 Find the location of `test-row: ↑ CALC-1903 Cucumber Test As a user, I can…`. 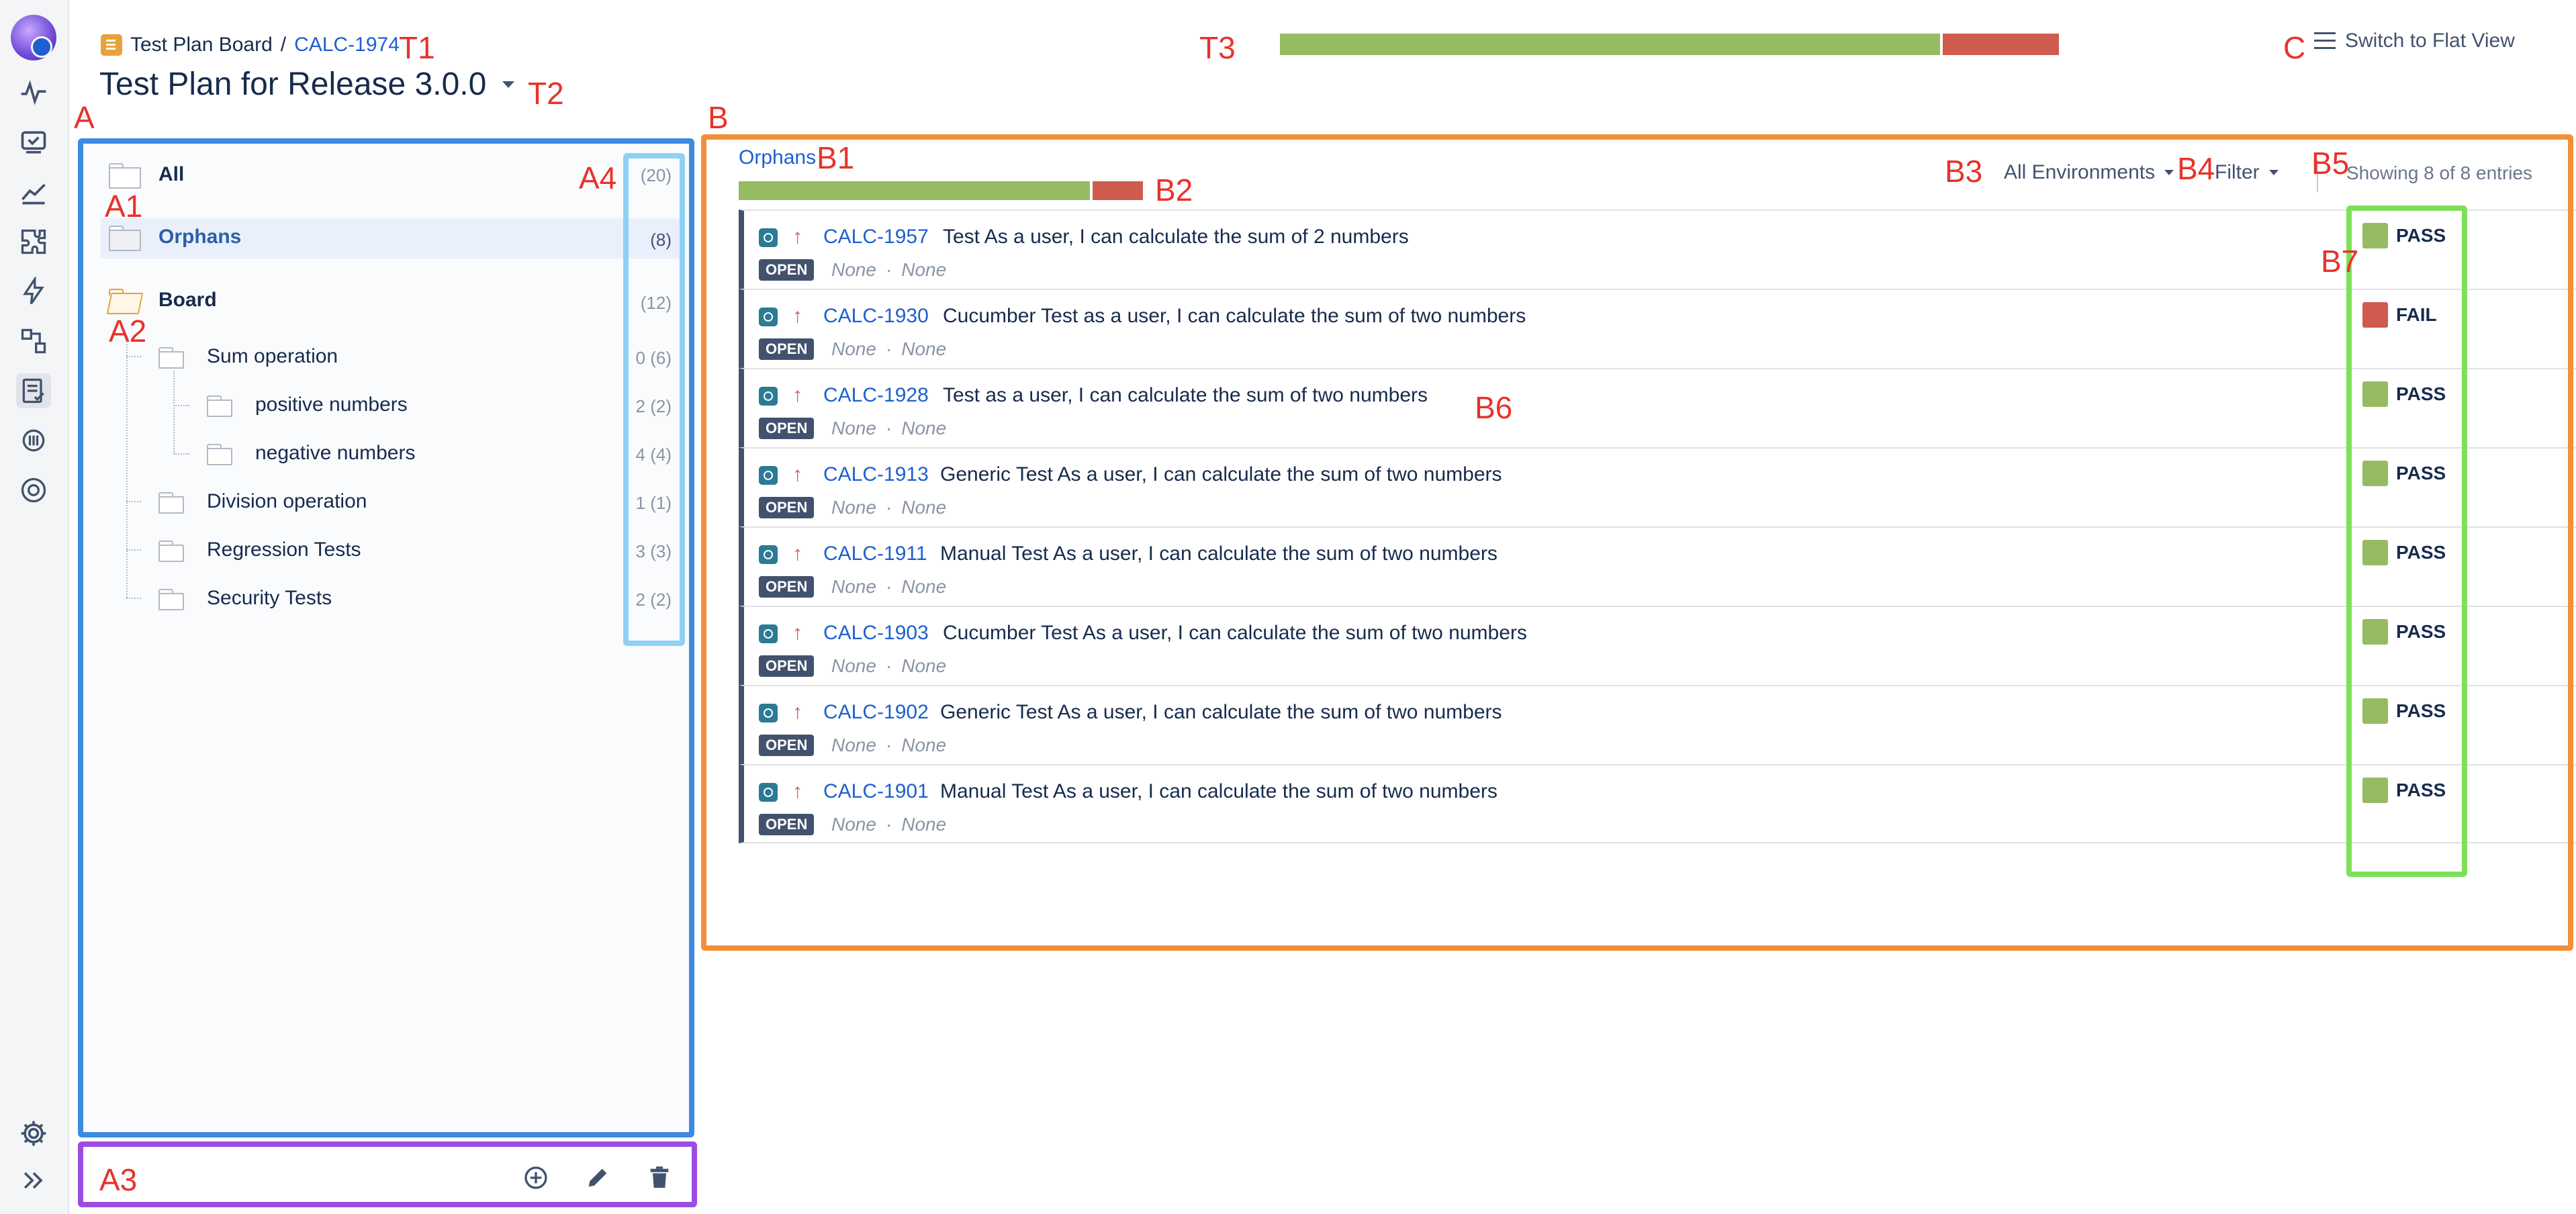

test-row: ↑ CALC-1903 Cucumber Test As a user, I can… is located at coordinates (1657, 645).